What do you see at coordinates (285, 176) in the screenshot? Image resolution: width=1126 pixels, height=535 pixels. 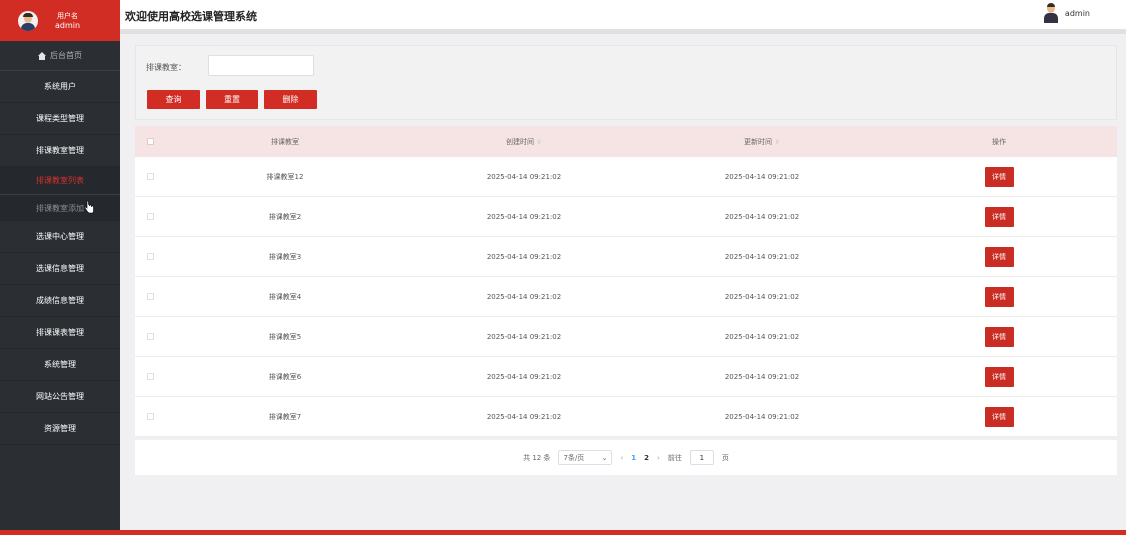 I see `cell-classroom: 排课教室12` at bounding box center [285, 176].